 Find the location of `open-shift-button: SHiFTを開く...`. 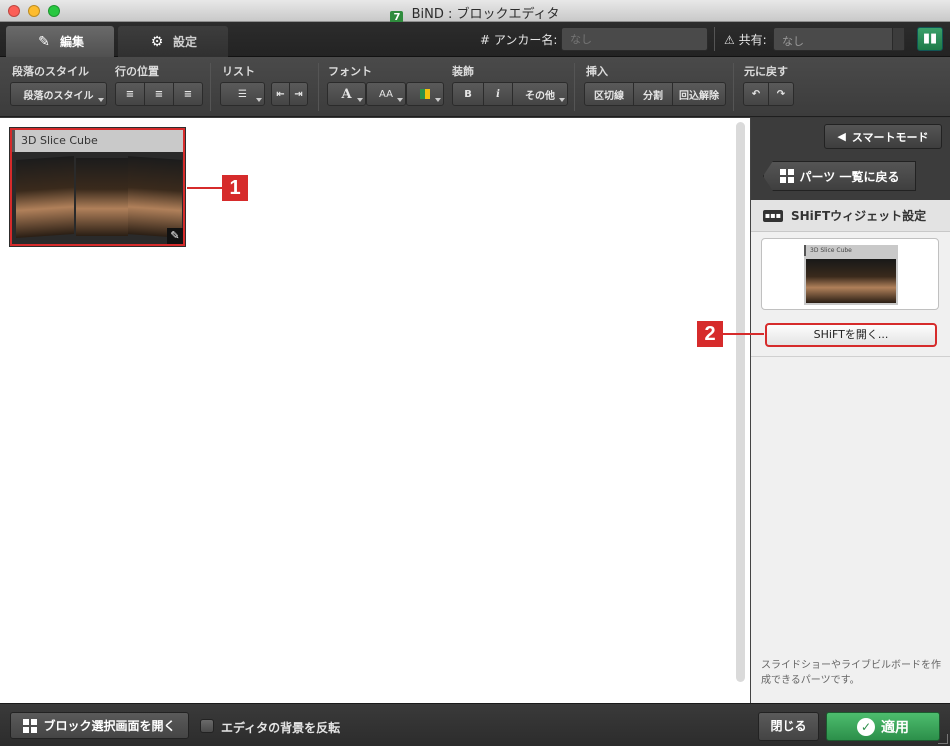

open-shift-button: SHiFTを開く... is located at coordinates (851, 335).